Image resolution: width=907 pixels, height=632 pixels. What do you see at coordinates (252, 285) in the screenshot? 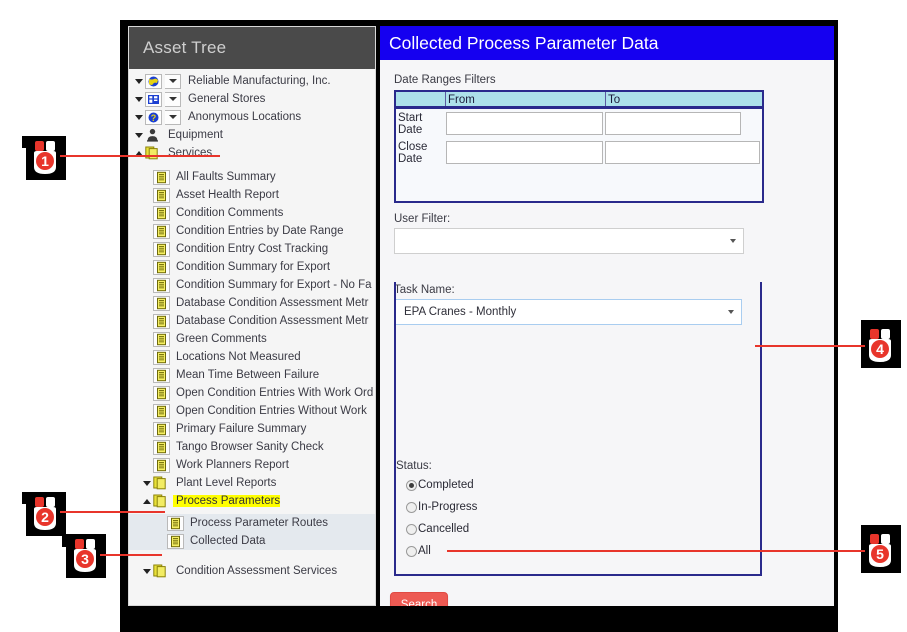
I see `tree-item-condition-summary-for-export-no-fa: Condition Summary for Export - No Fa` at bounding box center [252, 285].